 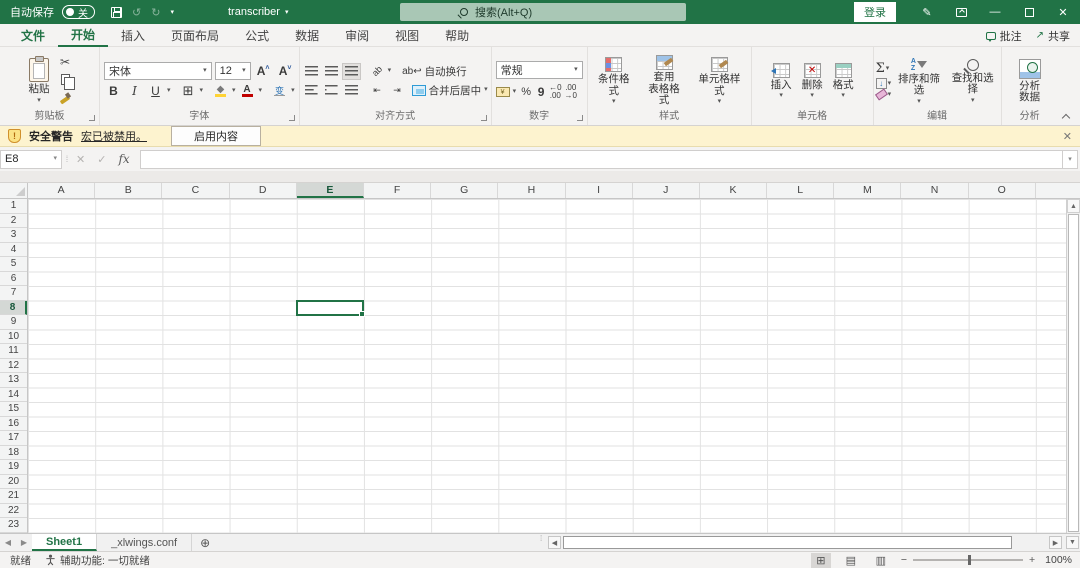 What do you see at coordinates (571, 91) in the screenshot?
I see `decrease-decimal-button: .00 →0` at bounding box center [571, 91].